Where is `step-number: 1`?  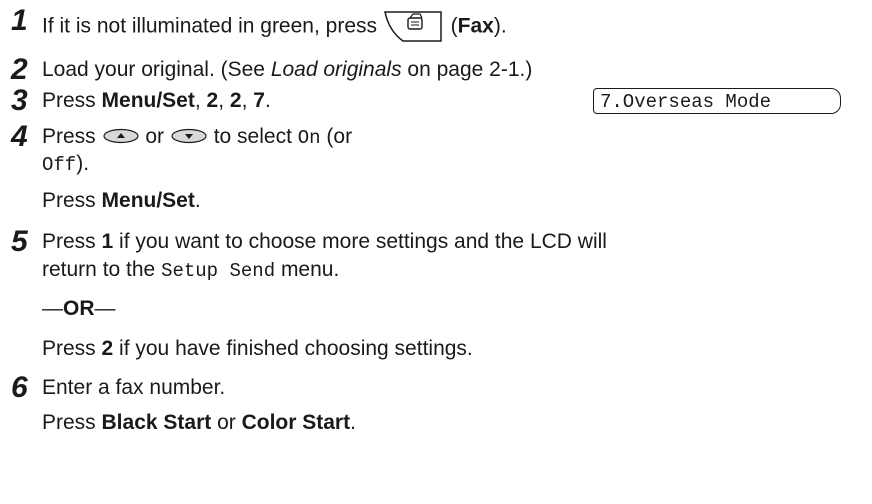 step-number: 1 is located at coordinates (19, 20).